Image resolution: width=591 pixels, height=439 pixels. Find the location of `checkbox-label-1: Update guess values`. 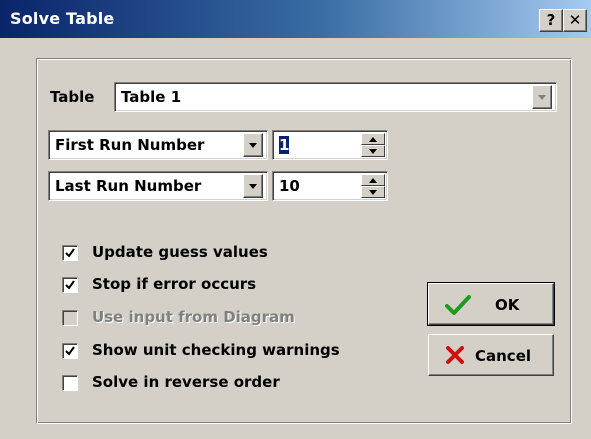

checkbox-label-1: Update guess values is located at coordinates (180, 252).